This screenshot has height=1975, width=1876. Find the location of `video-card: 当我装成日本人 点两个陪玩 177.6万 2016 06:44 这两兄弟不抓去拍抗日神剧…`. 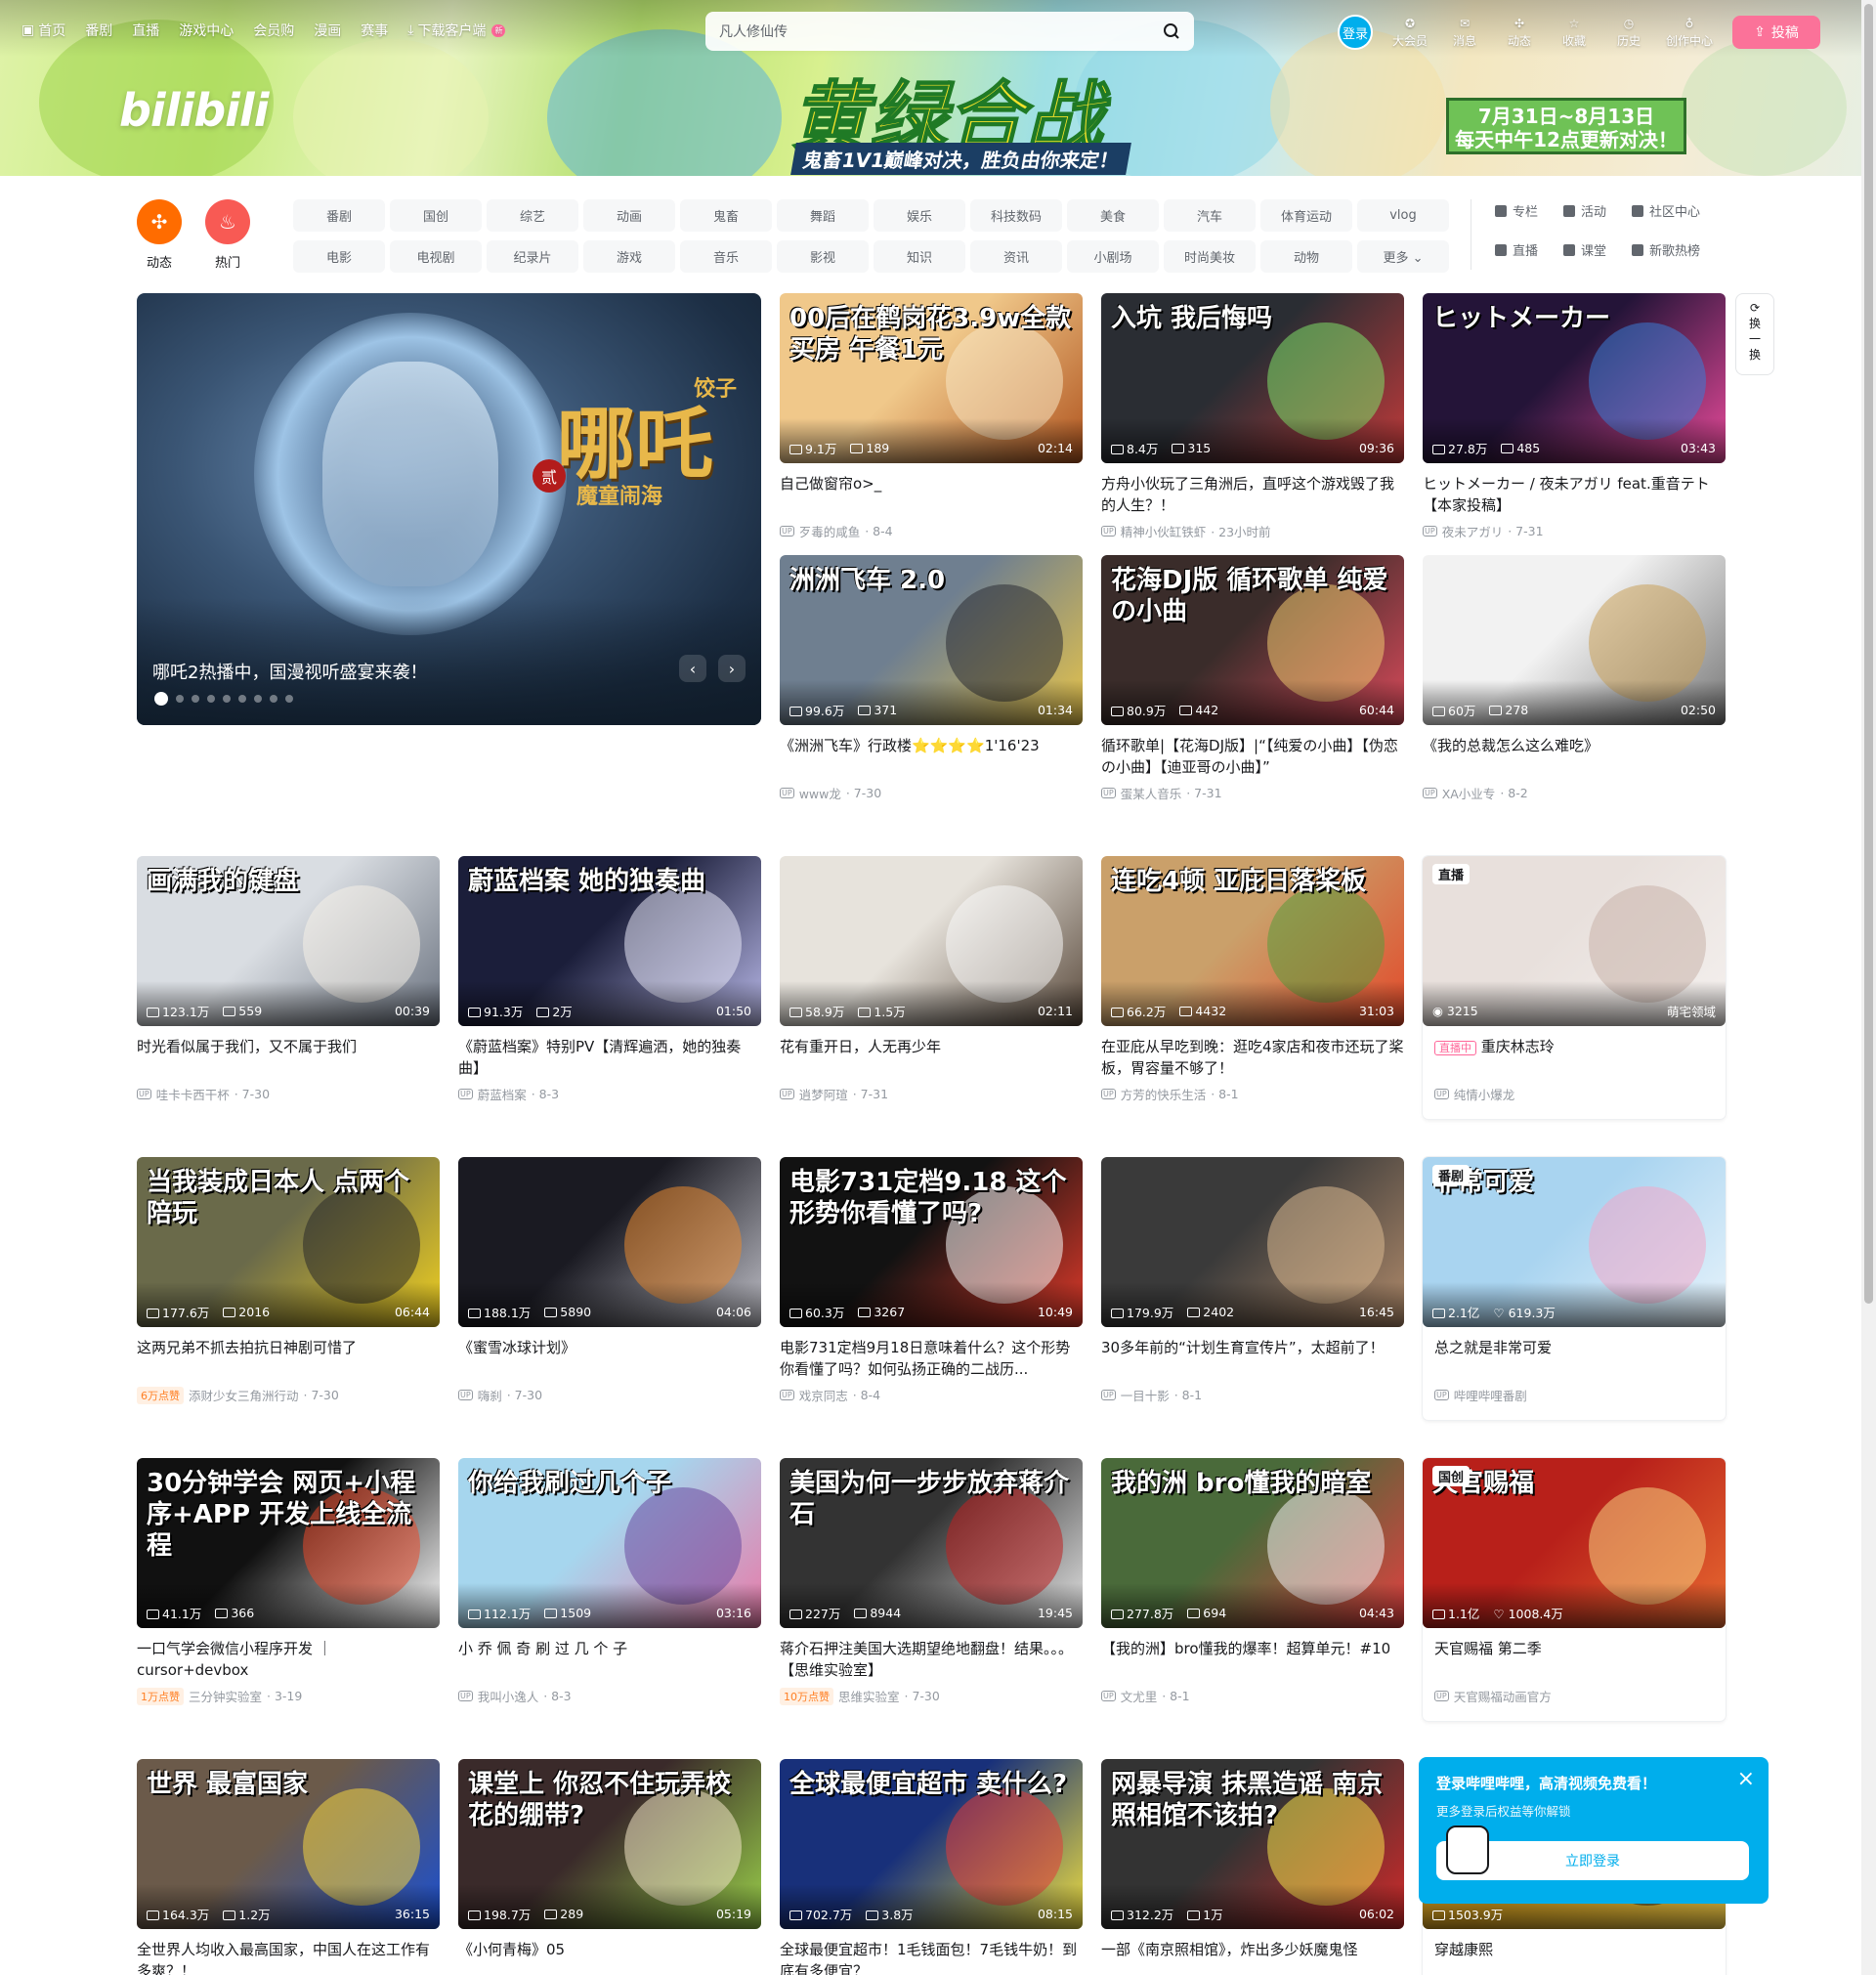

video-card: 当我装成日本人 点两个陪玩 177.6万 2016 06:44 这两兄弟不抓去拍抗日神剧… is located at coordinates (288, 1281).